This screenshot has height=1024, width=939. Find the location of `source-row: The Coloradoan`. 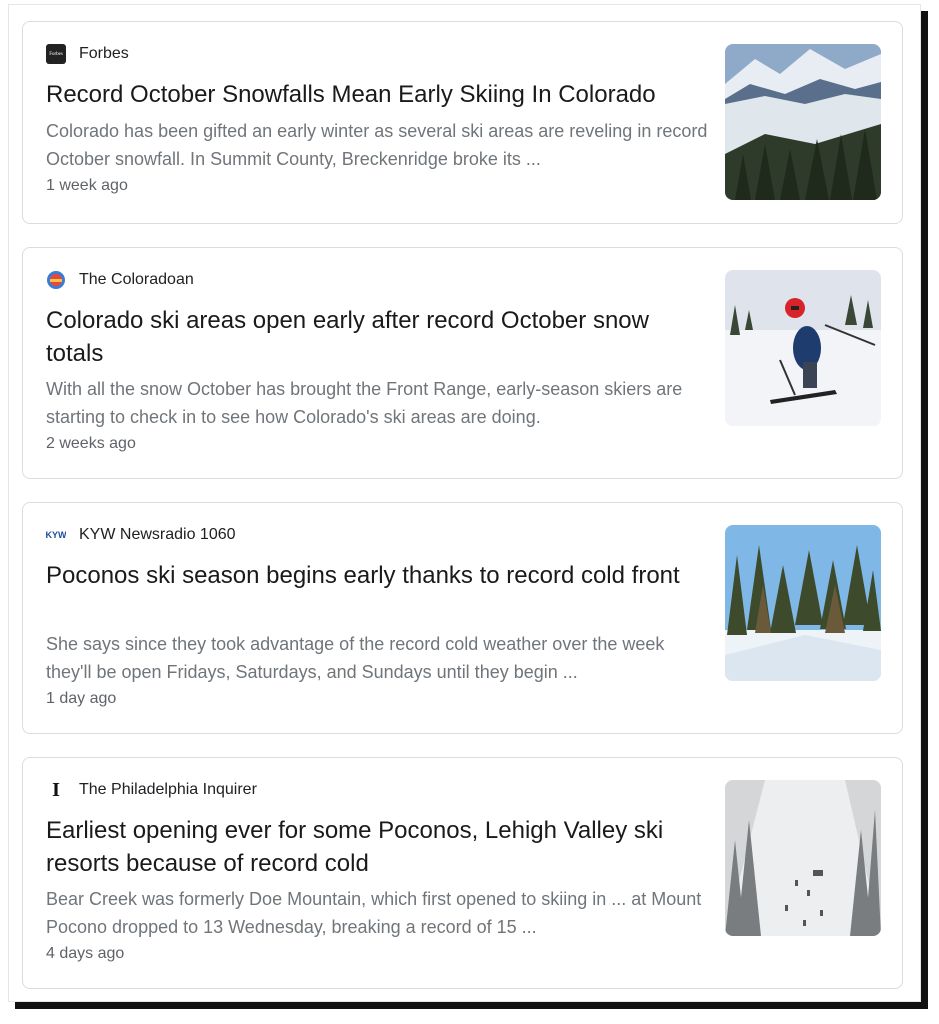

source-row: The Coloradoan is located at coordinates (120, 280).